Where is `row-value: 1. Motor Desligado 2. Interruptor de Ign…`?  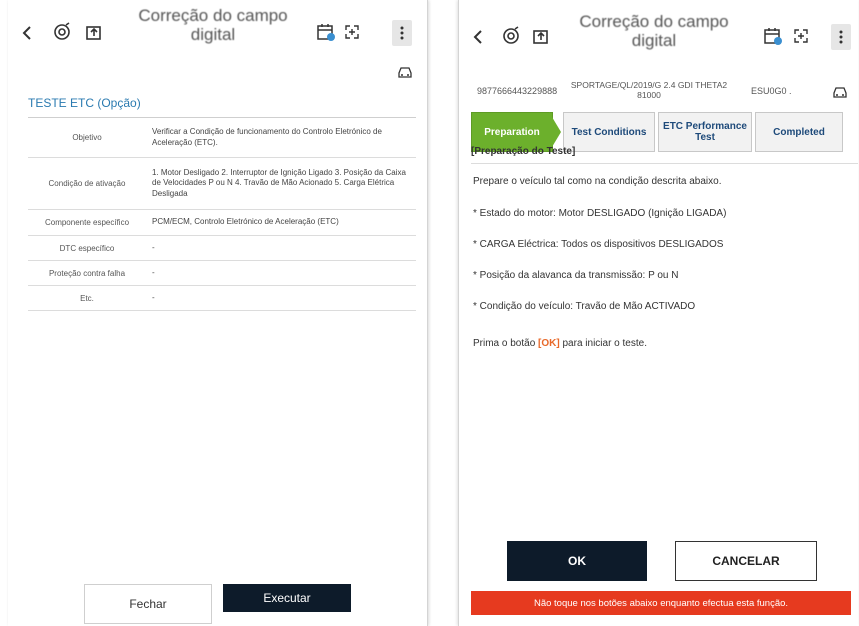
row-value: 1. Motor Desligado 2. Interruptor de Ign… is located at coordinates (279, 182).